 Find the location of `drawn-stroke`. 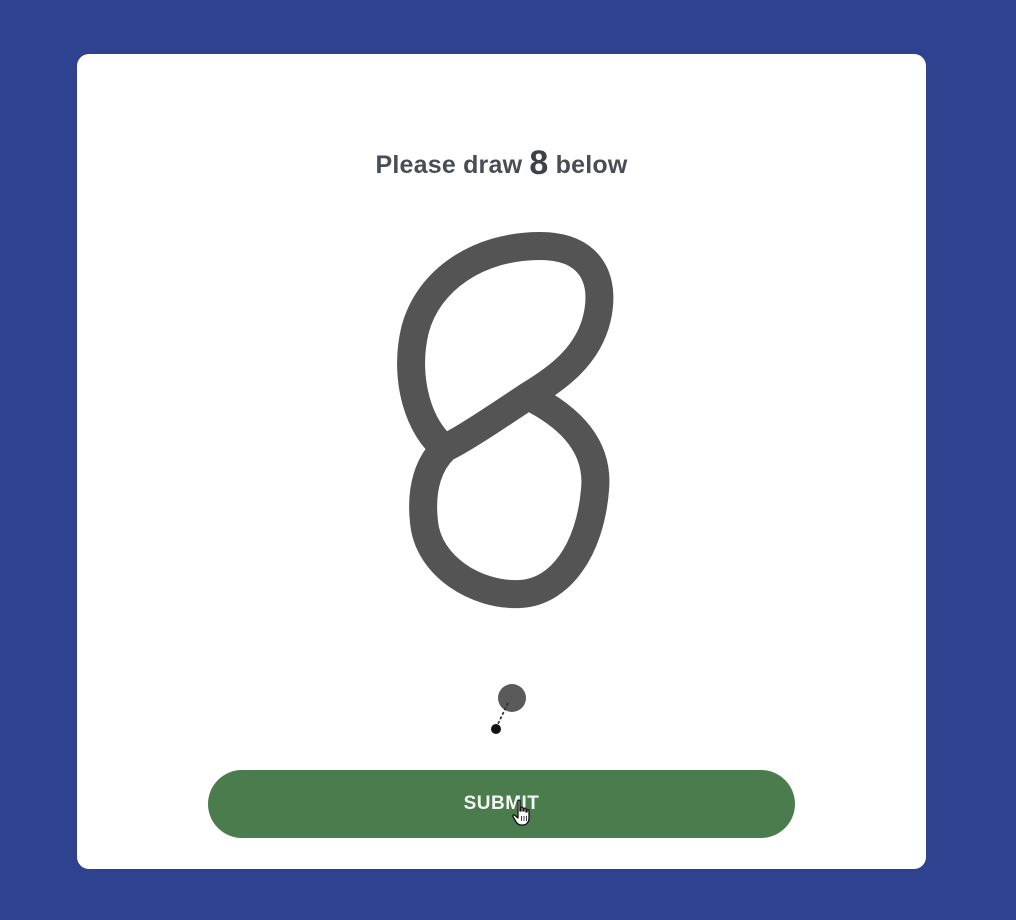

drawn-stroke is located at coordinates (505, 420).